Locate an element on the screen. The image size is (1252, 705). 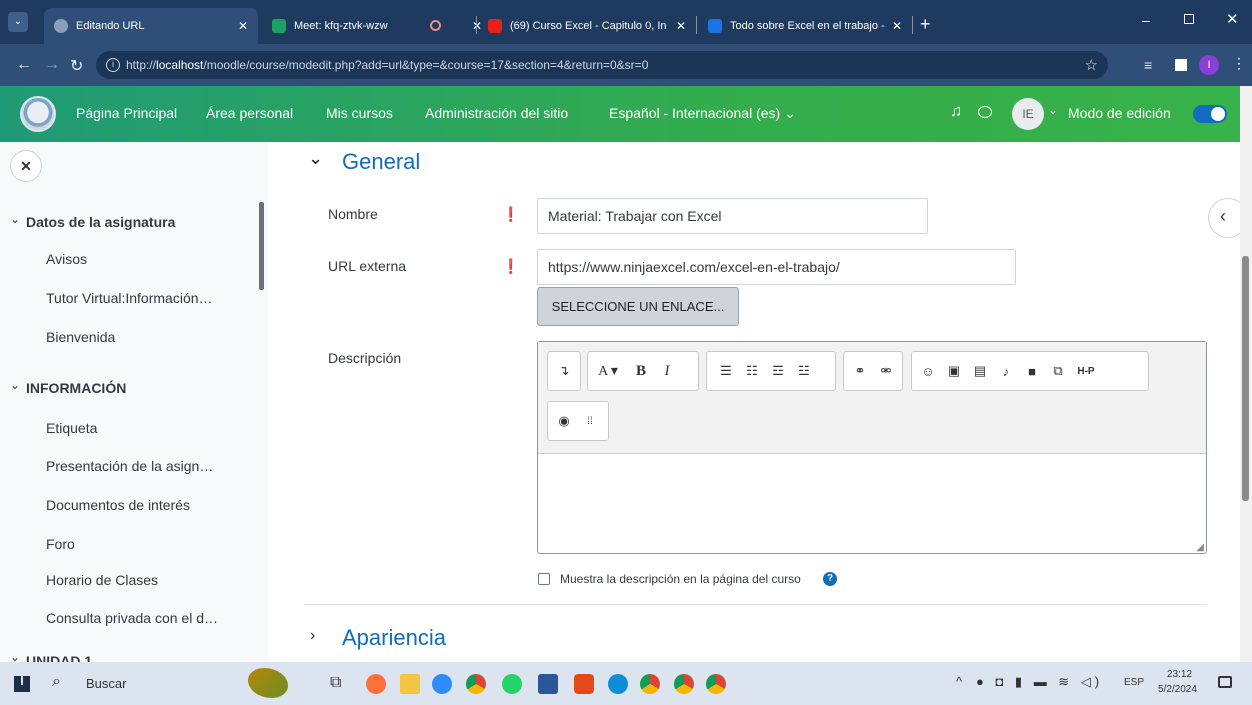
italic-icon: I is located at coordinates (667, 371).